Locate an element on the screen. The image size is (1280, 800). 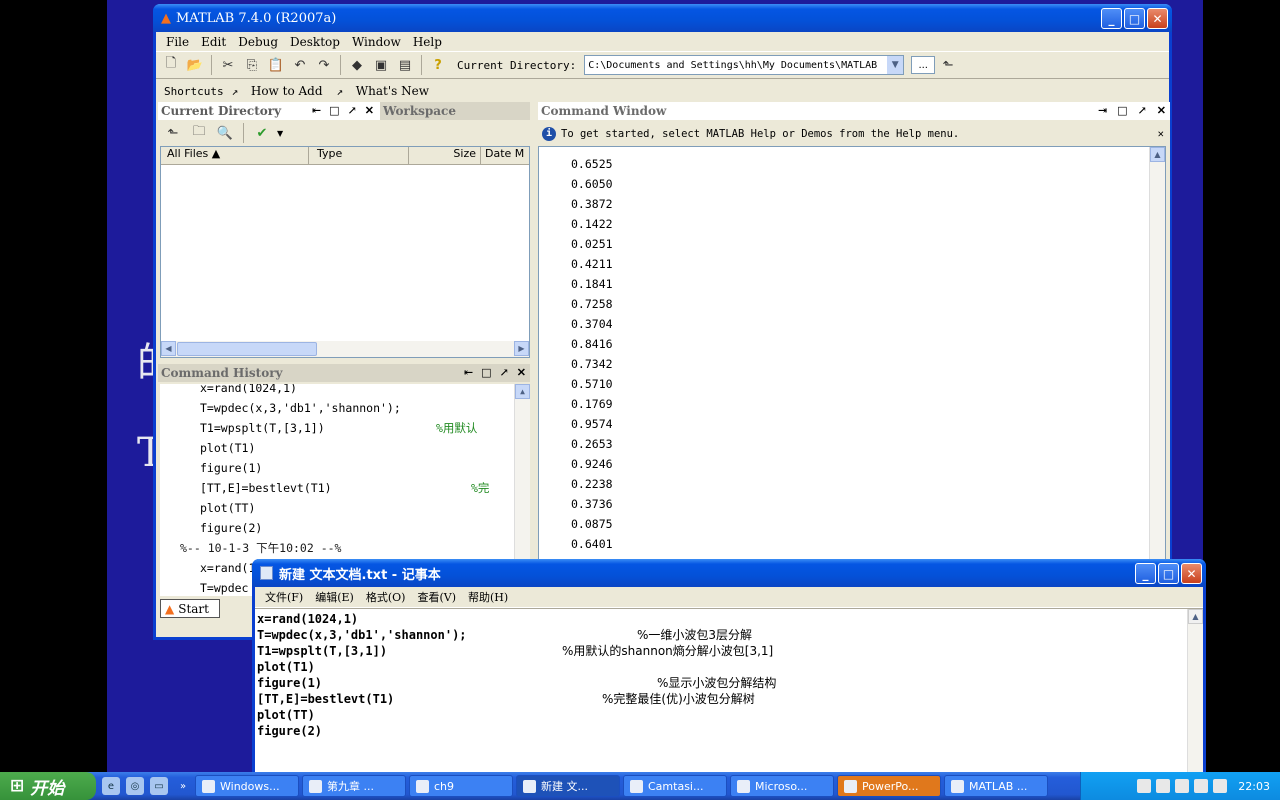
history-close-icon: ✕ is located at coordinates (521, 372).